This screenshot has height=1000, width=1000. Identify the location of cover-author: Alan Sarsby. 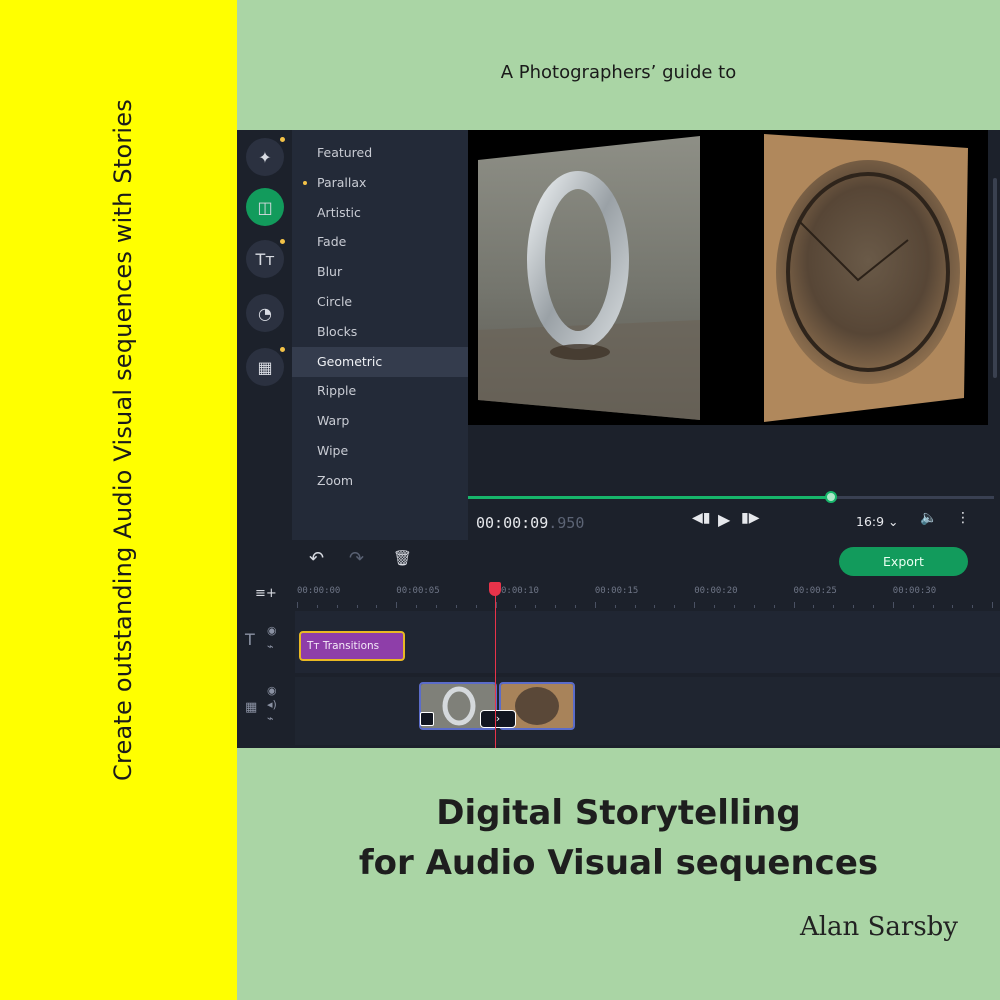
(878, 927).